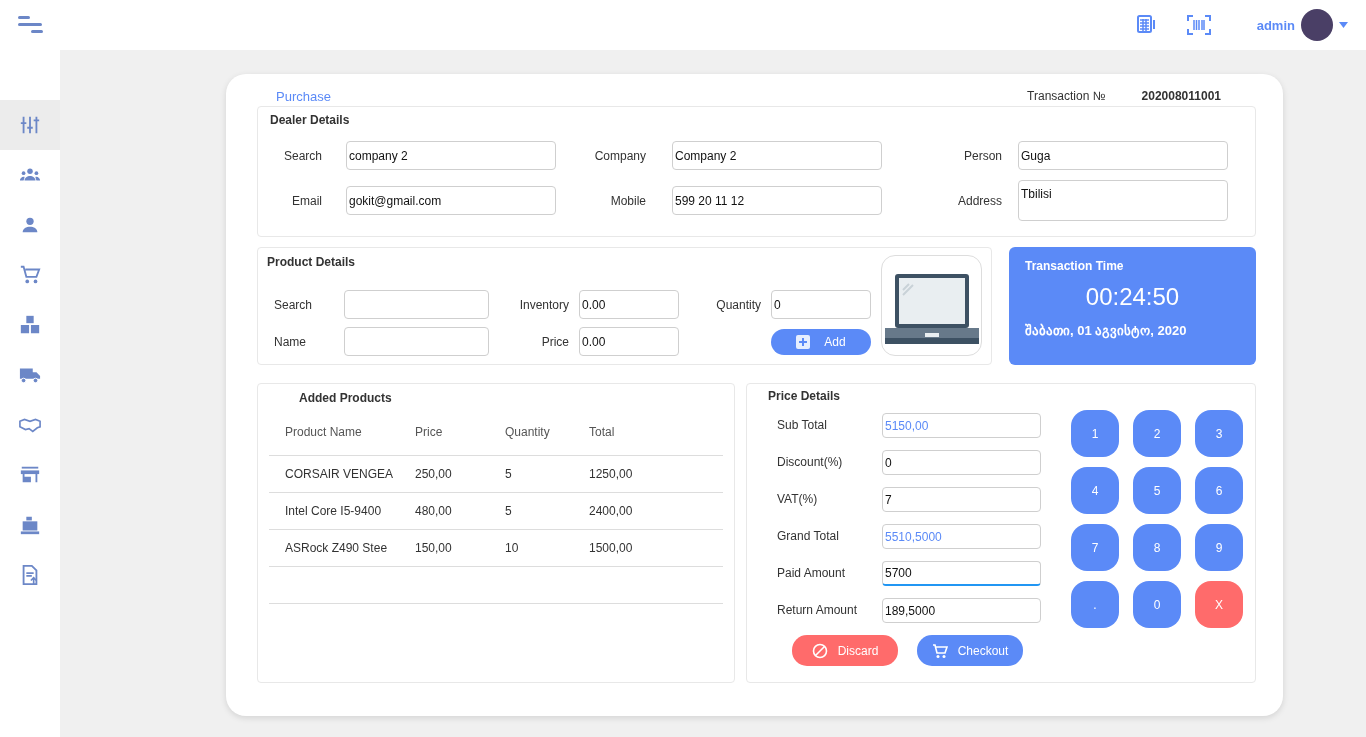 This screenshot has height=737, width=1366. What do you see at coordinates (307, 200) in the screenshot?
I see `field-label: Email` at bounding box center [307, 200].